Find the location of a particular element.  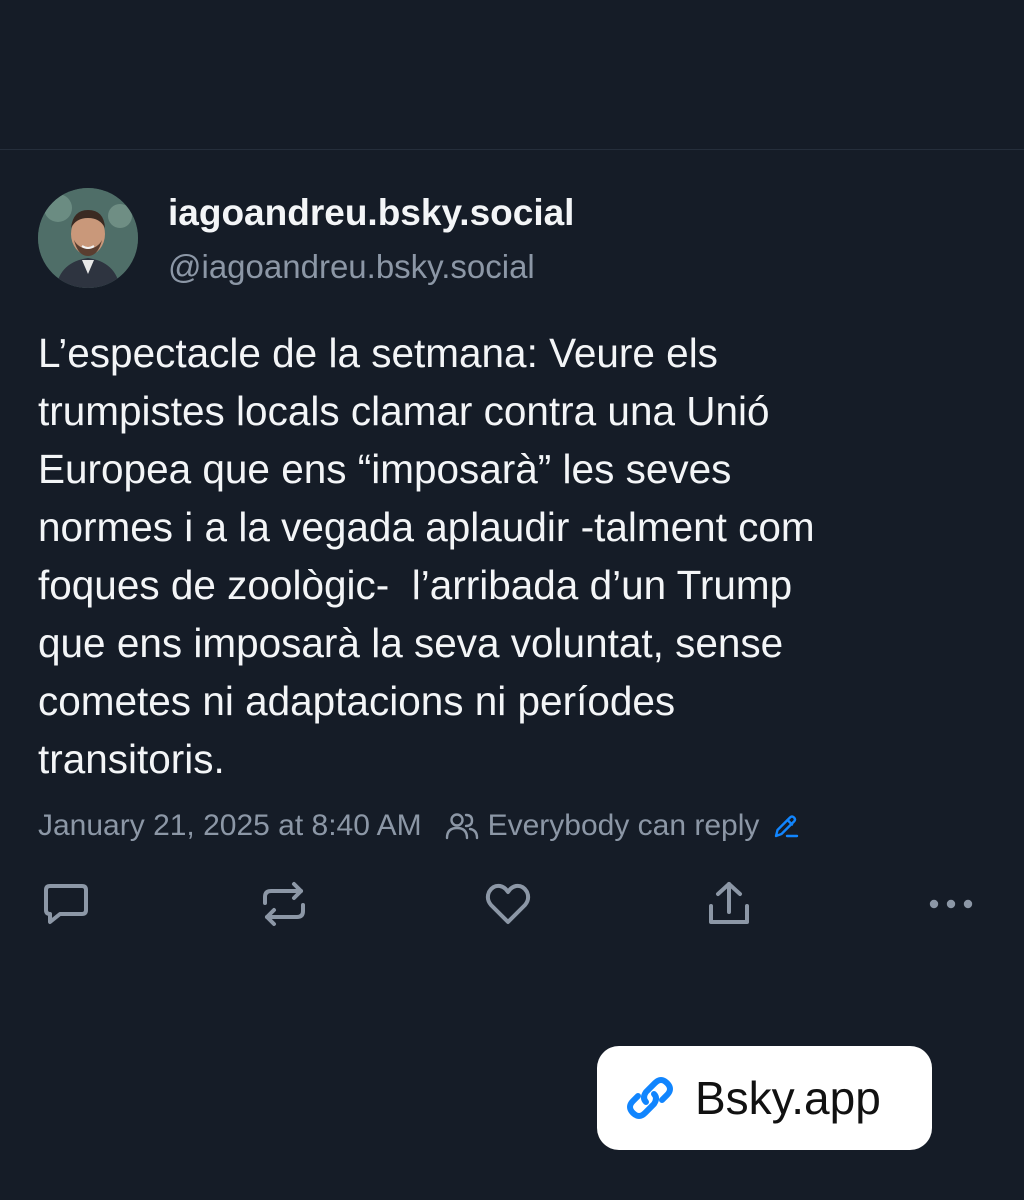

link-icon is located at coordinates (650, 1098).